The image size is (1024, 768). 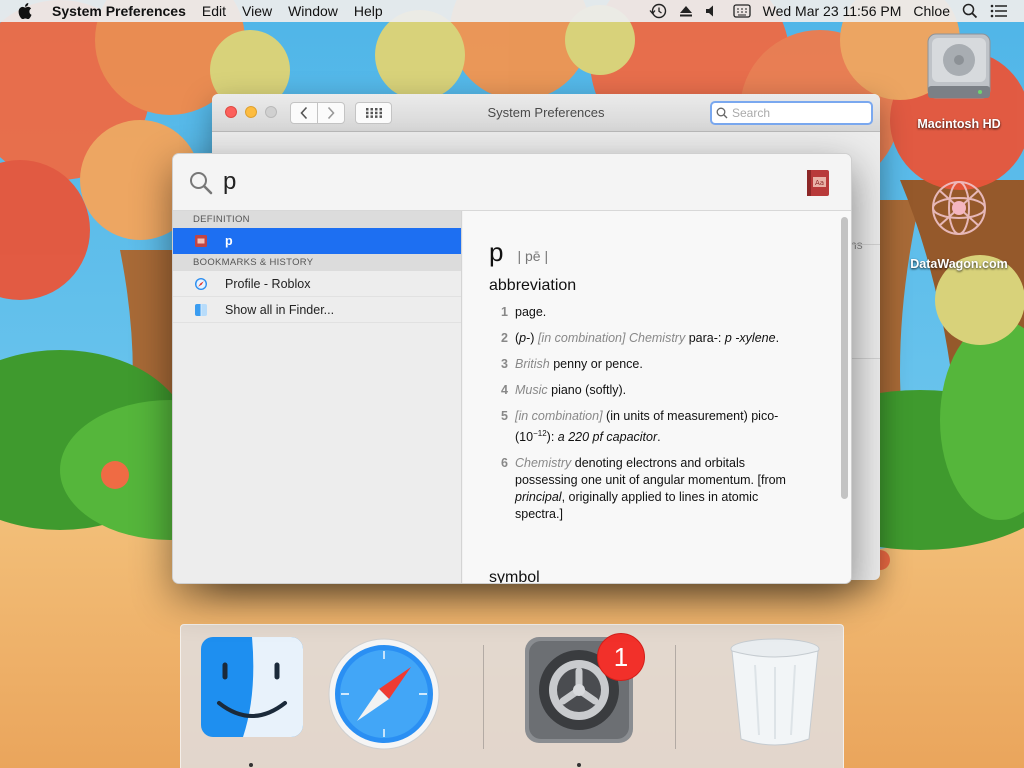 What do you see at coordinates (201, 241) in the screenshot?
I see `dictionary-icon` at bounding box center [201, 241].